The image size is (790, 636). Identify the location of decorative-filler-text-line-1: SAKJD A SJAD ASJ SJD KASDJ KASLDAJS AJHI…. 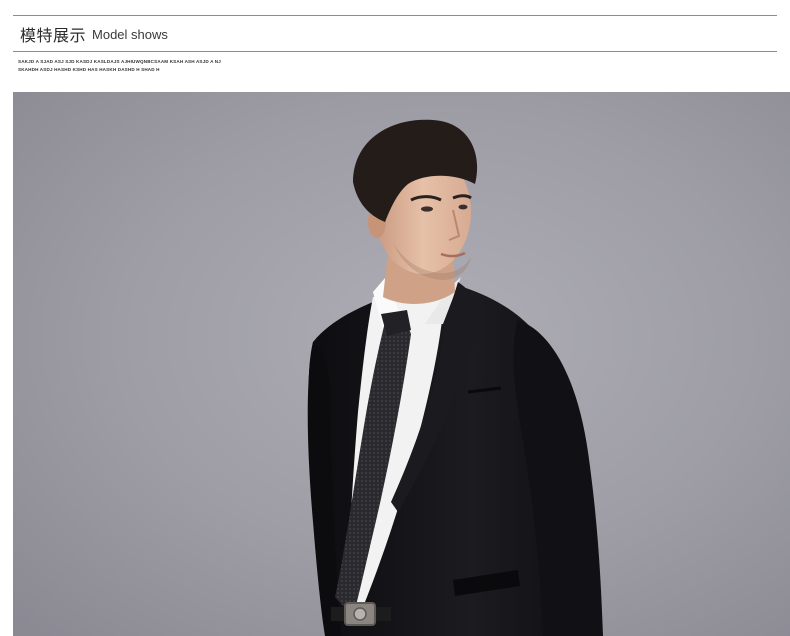
(119, 61).